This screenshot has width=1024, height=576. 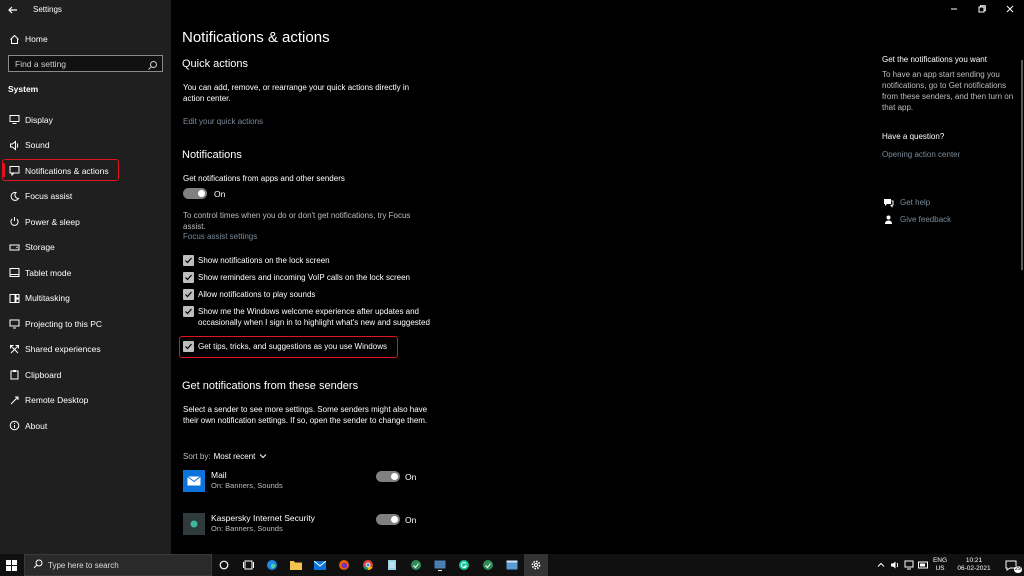 I want to click on sidebar-item-home: Home, so click(x=85, y=39).